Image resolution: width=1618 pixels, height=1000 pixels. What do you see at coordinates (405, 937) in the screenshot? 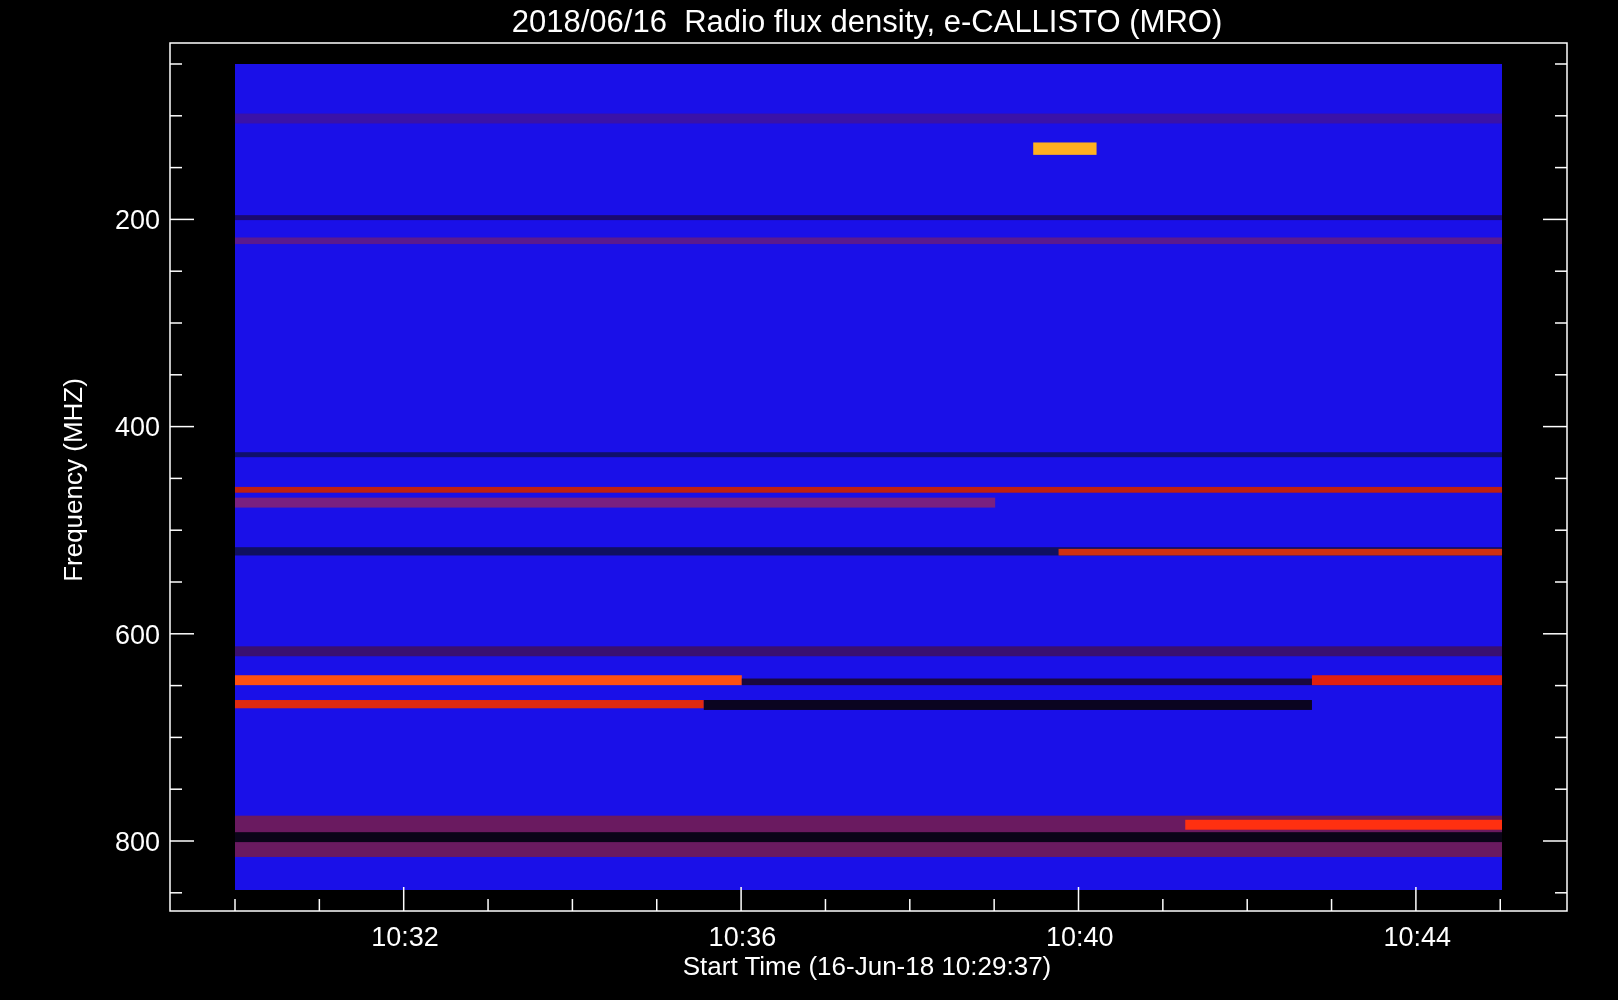
I see `x-tick-label: 10:32` at bounding box center [405, 937].